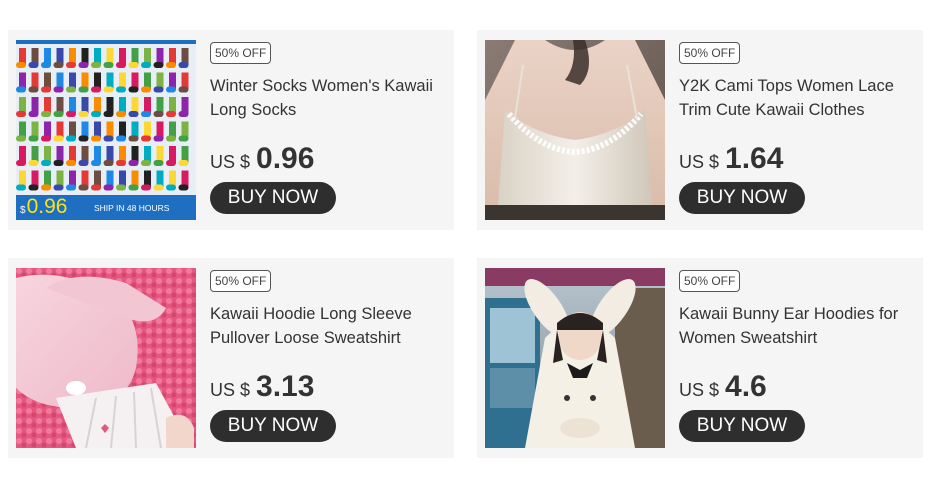  I want to click on banner-shipping-text: SHIP IN 48 HOURS, so click(132, 208).